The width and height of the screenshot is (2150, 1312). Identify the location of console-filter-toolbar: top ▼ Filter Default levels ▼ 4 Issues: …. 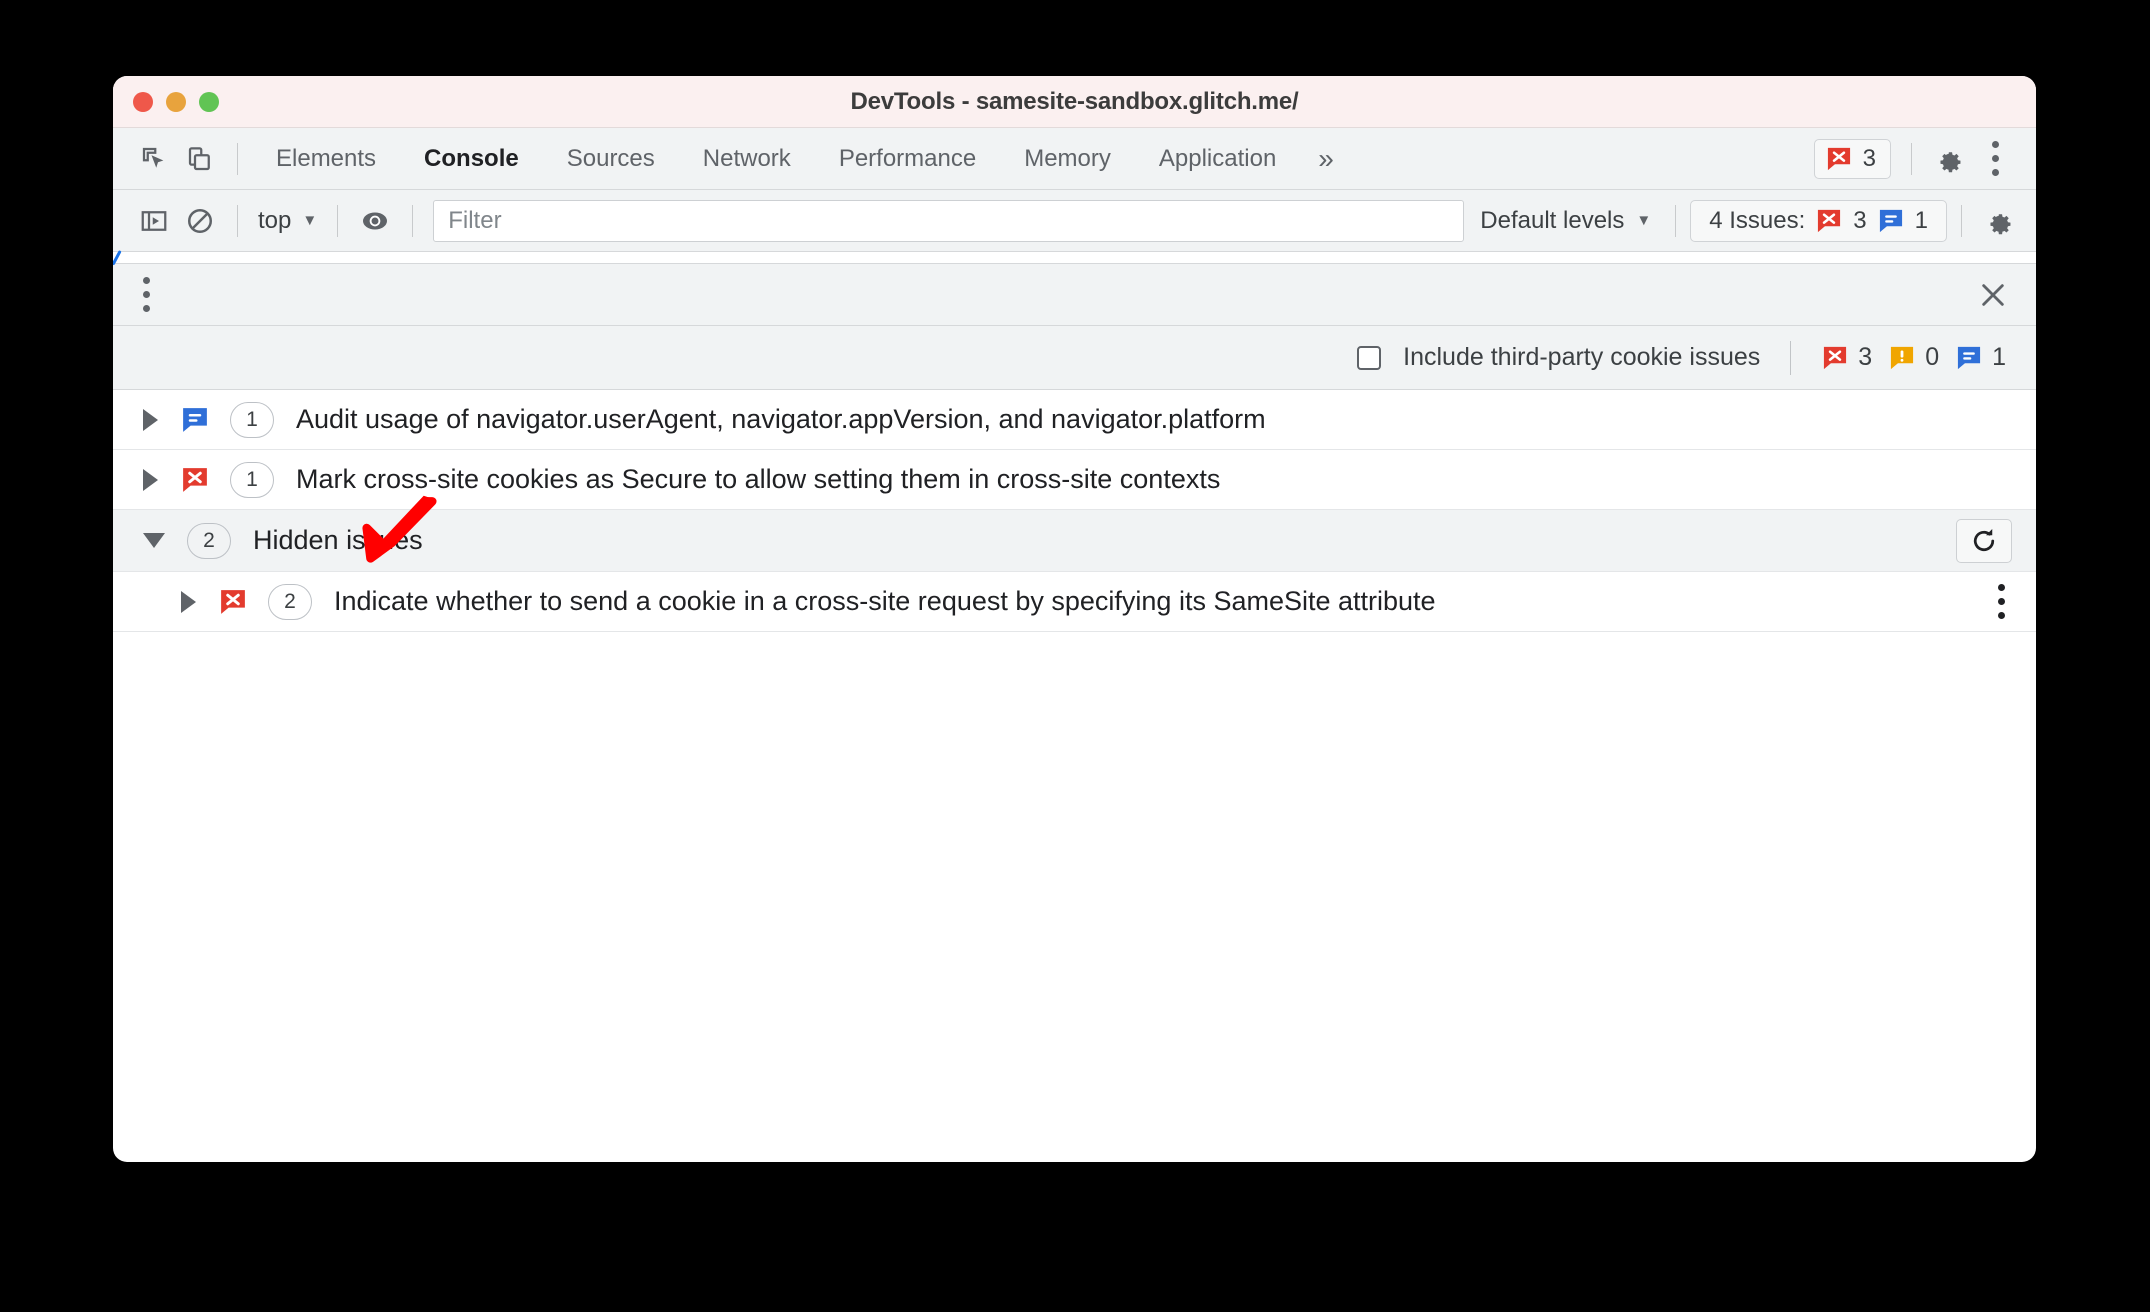
(1074, 221).